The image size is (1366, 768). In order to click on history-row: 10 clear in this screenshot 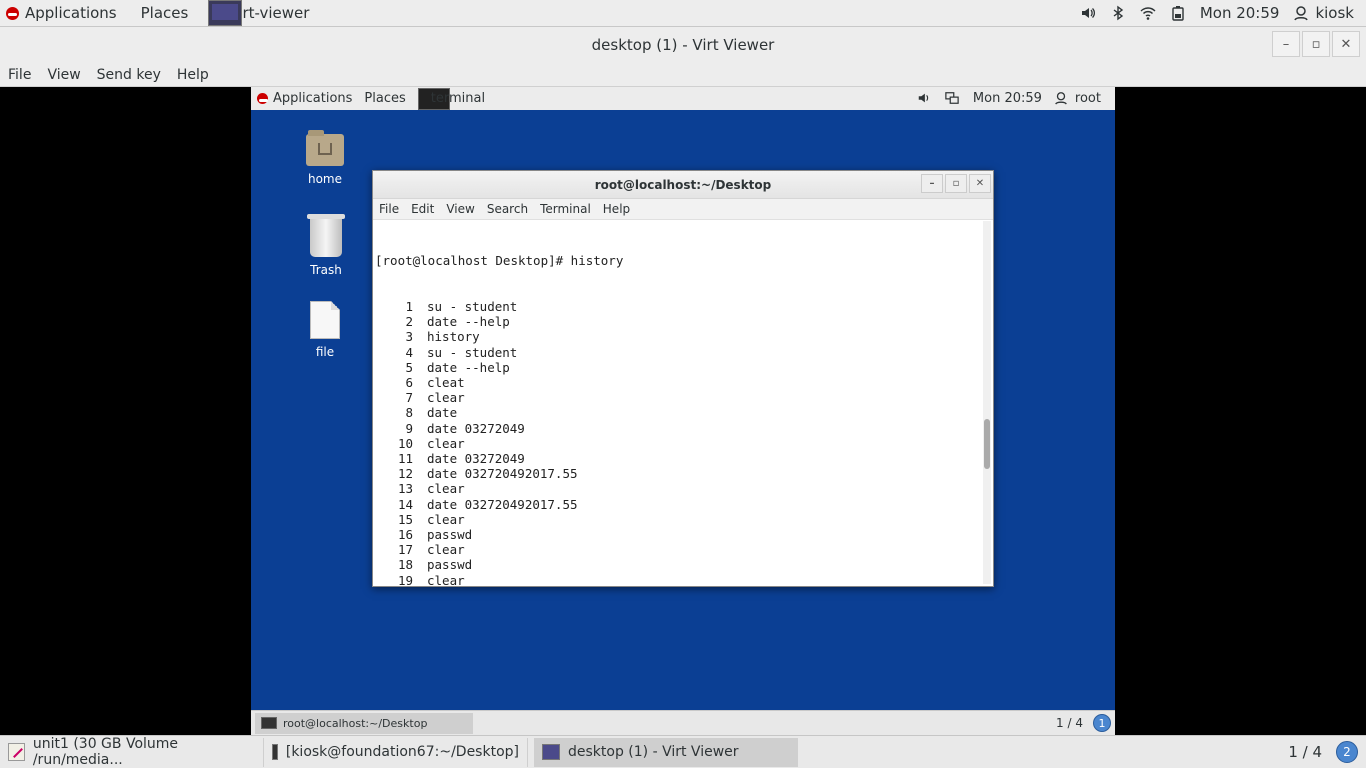, I will do `click(679, 443)`.